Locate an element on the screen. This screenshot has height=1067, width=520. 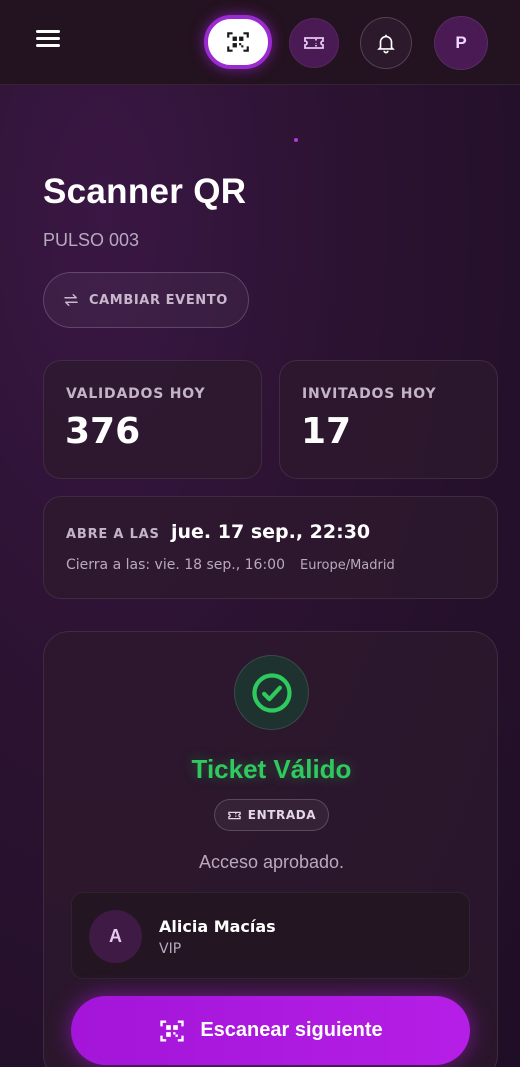
decorative-dot is located at coordinates (296, 140).